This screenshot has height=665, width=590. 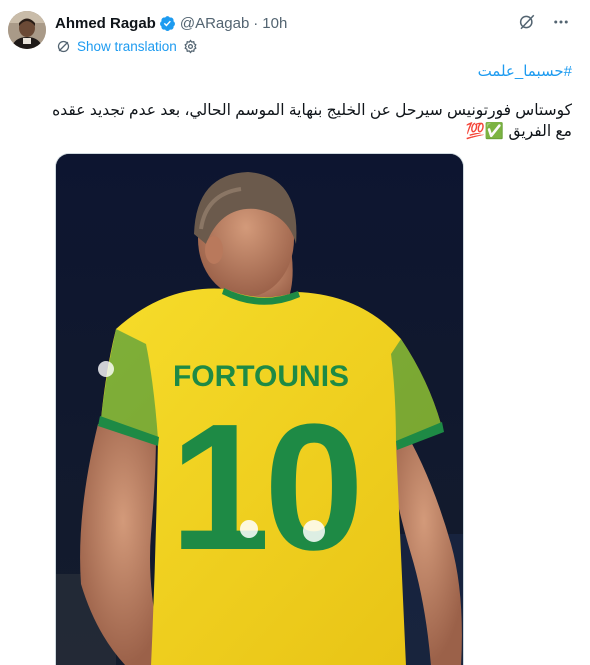 What do you see at coordinates (214, 23) in the screenshot?
I see `author-handle: @ARagab` at bounding box center [214, 23].